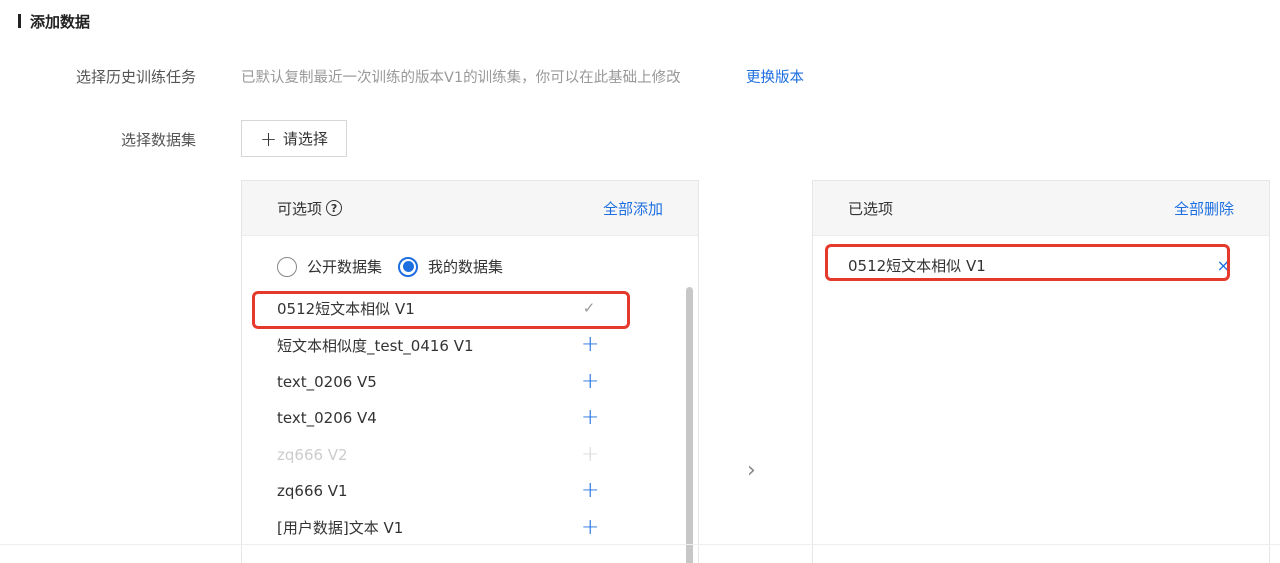  What do you see at coordinates (775, 76) in the screenshot?
I see `change-version-link: 更换版本` at bounding box center [775, 76].